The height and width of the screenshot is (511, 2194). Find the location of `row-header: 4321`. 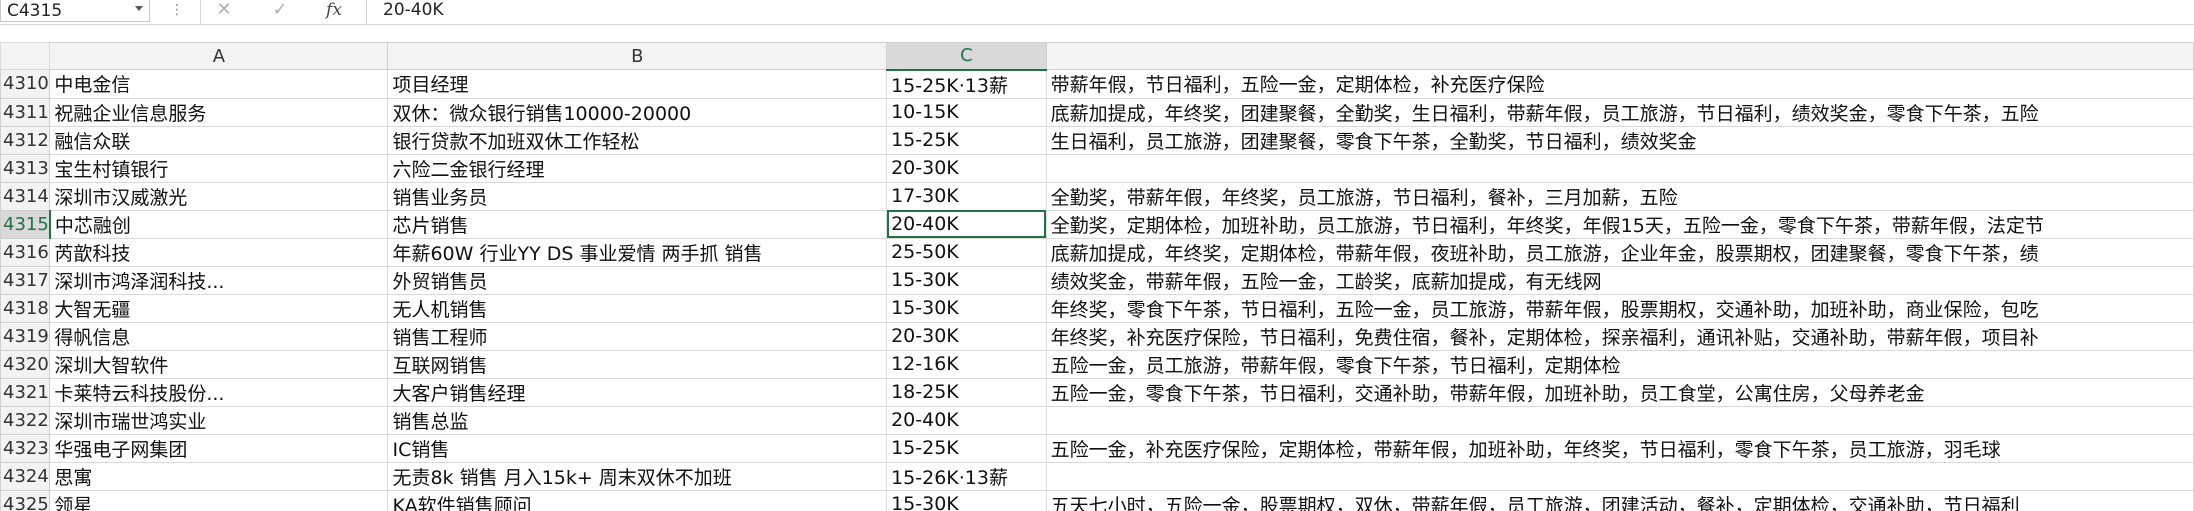

row-header: 4321 is located at coordinates (25, 392).